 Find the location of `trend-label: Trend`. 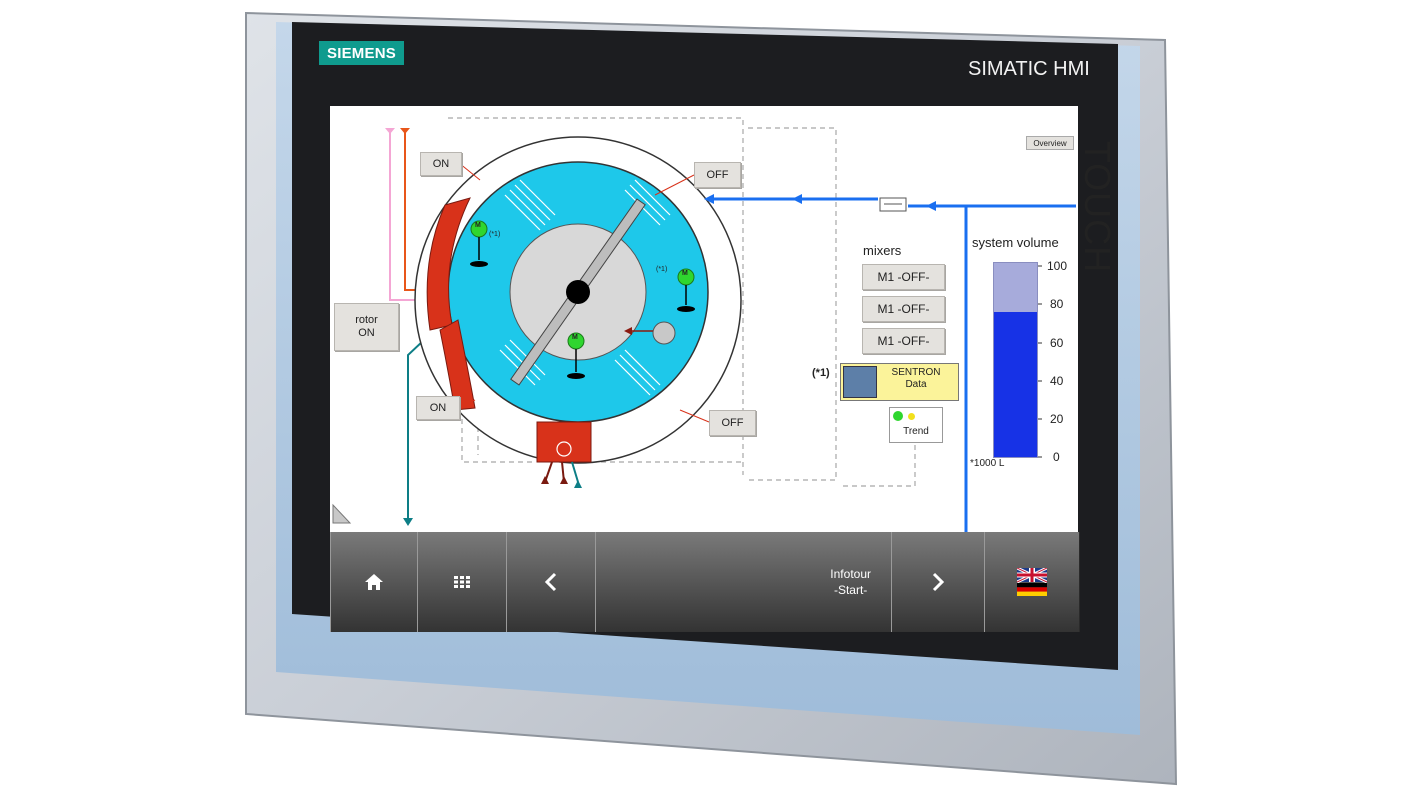

trend-label: Trend is located at coordinates (916, 431).